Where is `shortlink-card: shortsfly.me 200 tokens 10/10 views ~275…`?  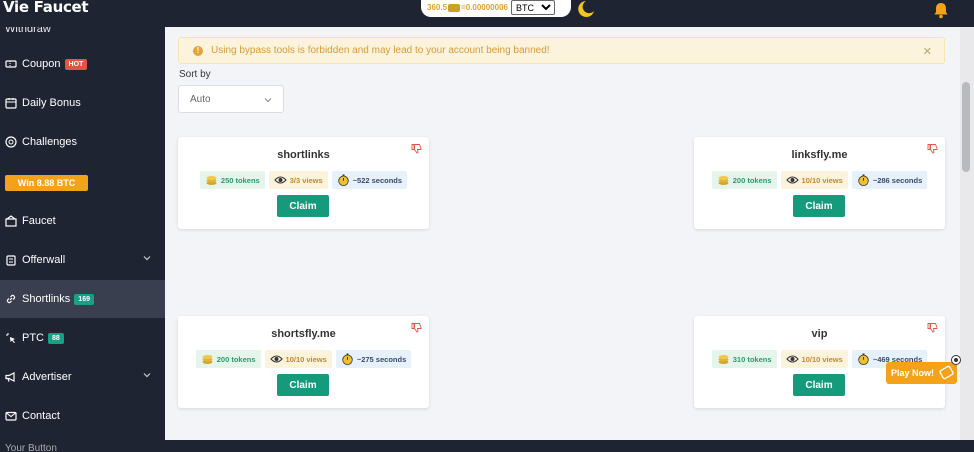
shortlink-card: shortsfly.me 200 tokens 10/10 views ~275… is located at coordinates (303, 362).